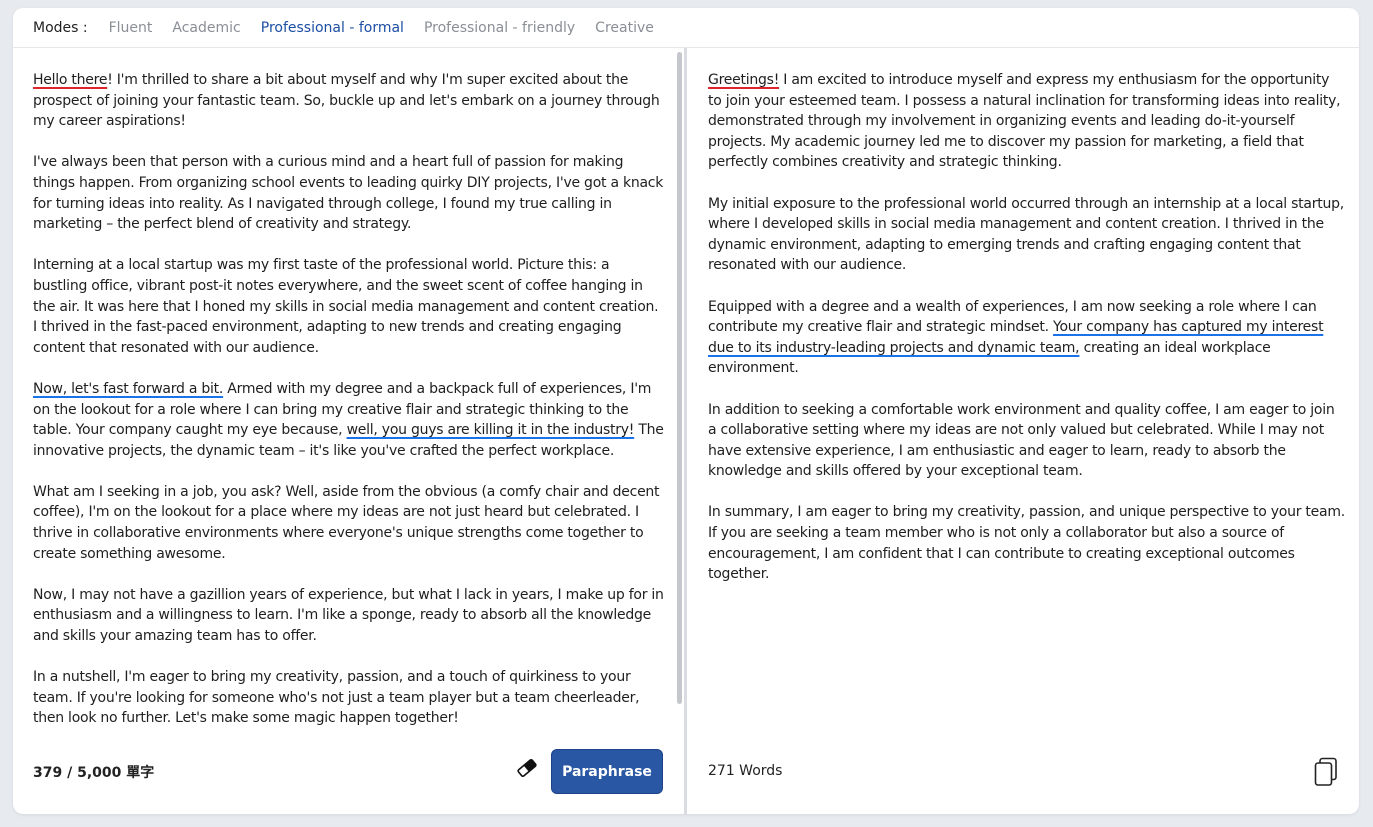  What do you see at coordinates (624, 28) in the screenshot?
I see `mode-creative: Creative` at bounding box center [624, 28].